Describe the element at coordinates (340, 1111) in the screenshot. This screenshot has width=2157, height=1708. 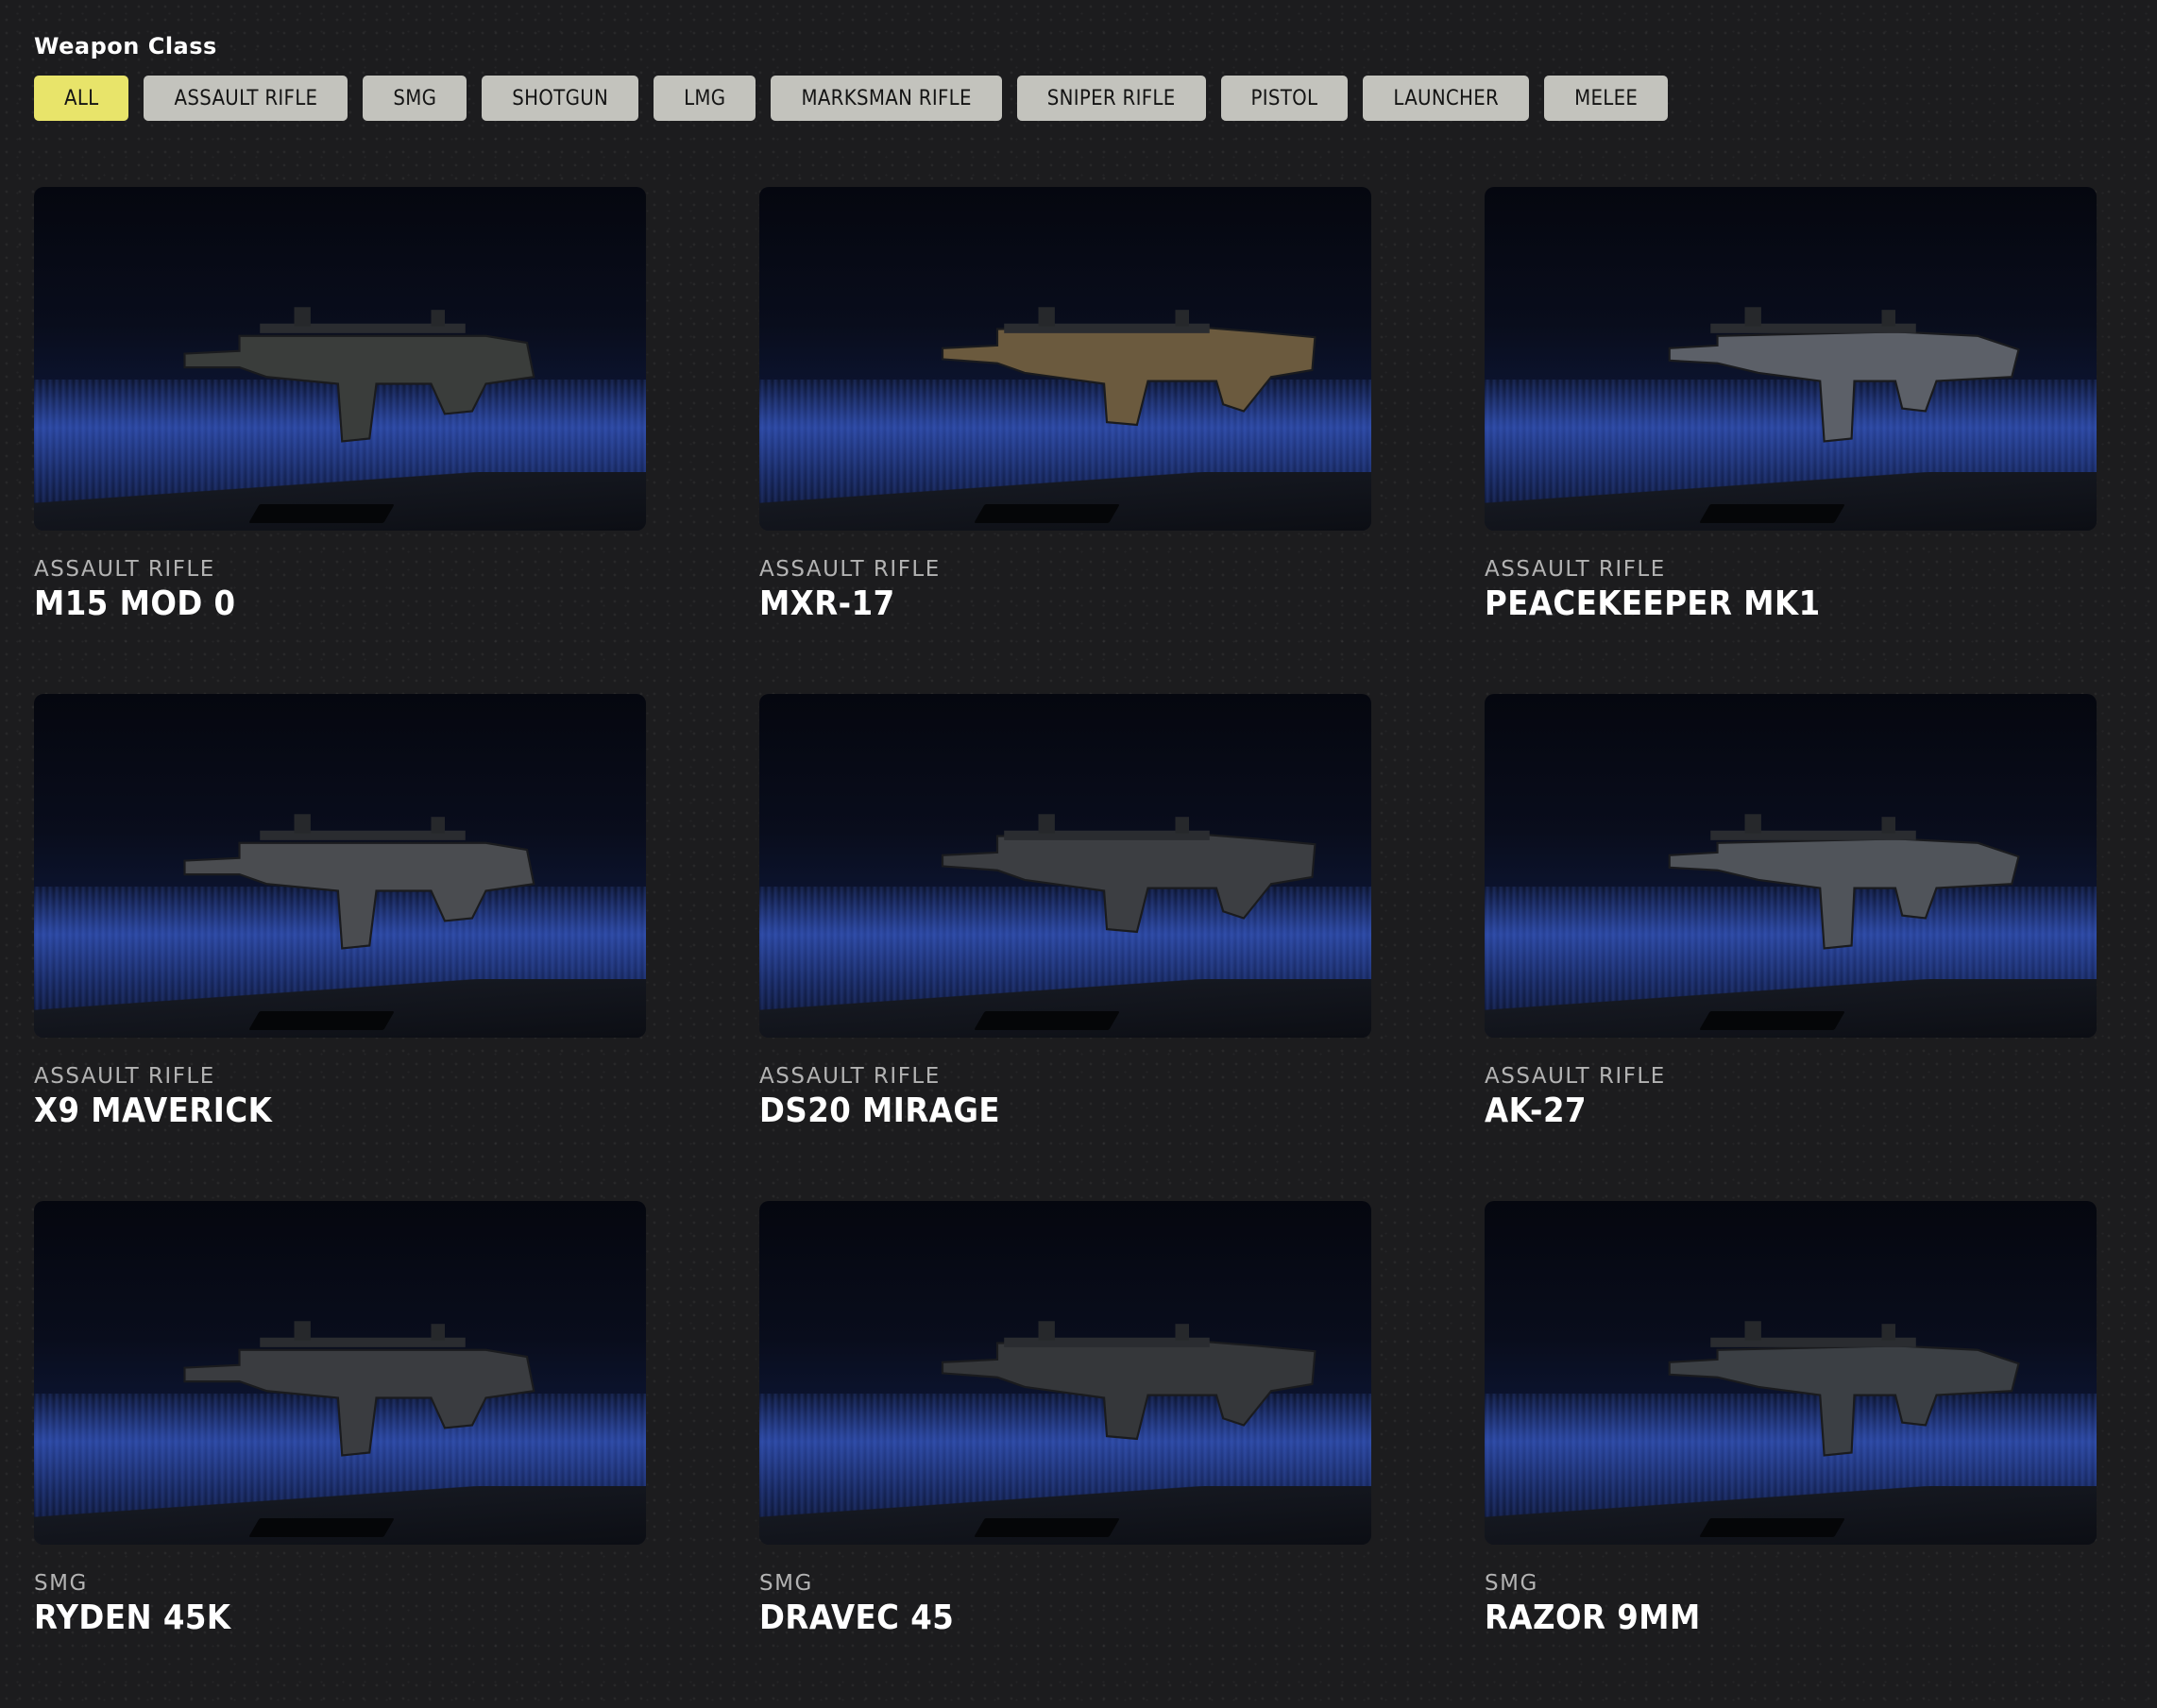
I see `weapon-name: X9 MAVERICK` at that location.